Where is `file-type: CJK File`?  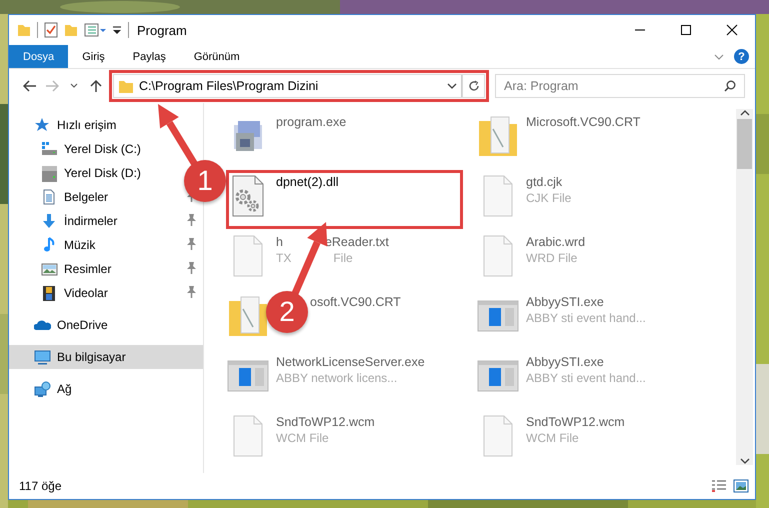
file-type: CJK File is located at coordinates (549, 198).